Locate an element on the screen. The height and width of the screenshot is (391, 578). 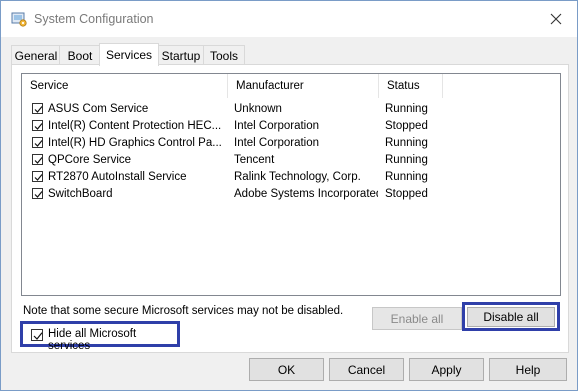
msconfig-app-icon is located at coordinates (19, 19).